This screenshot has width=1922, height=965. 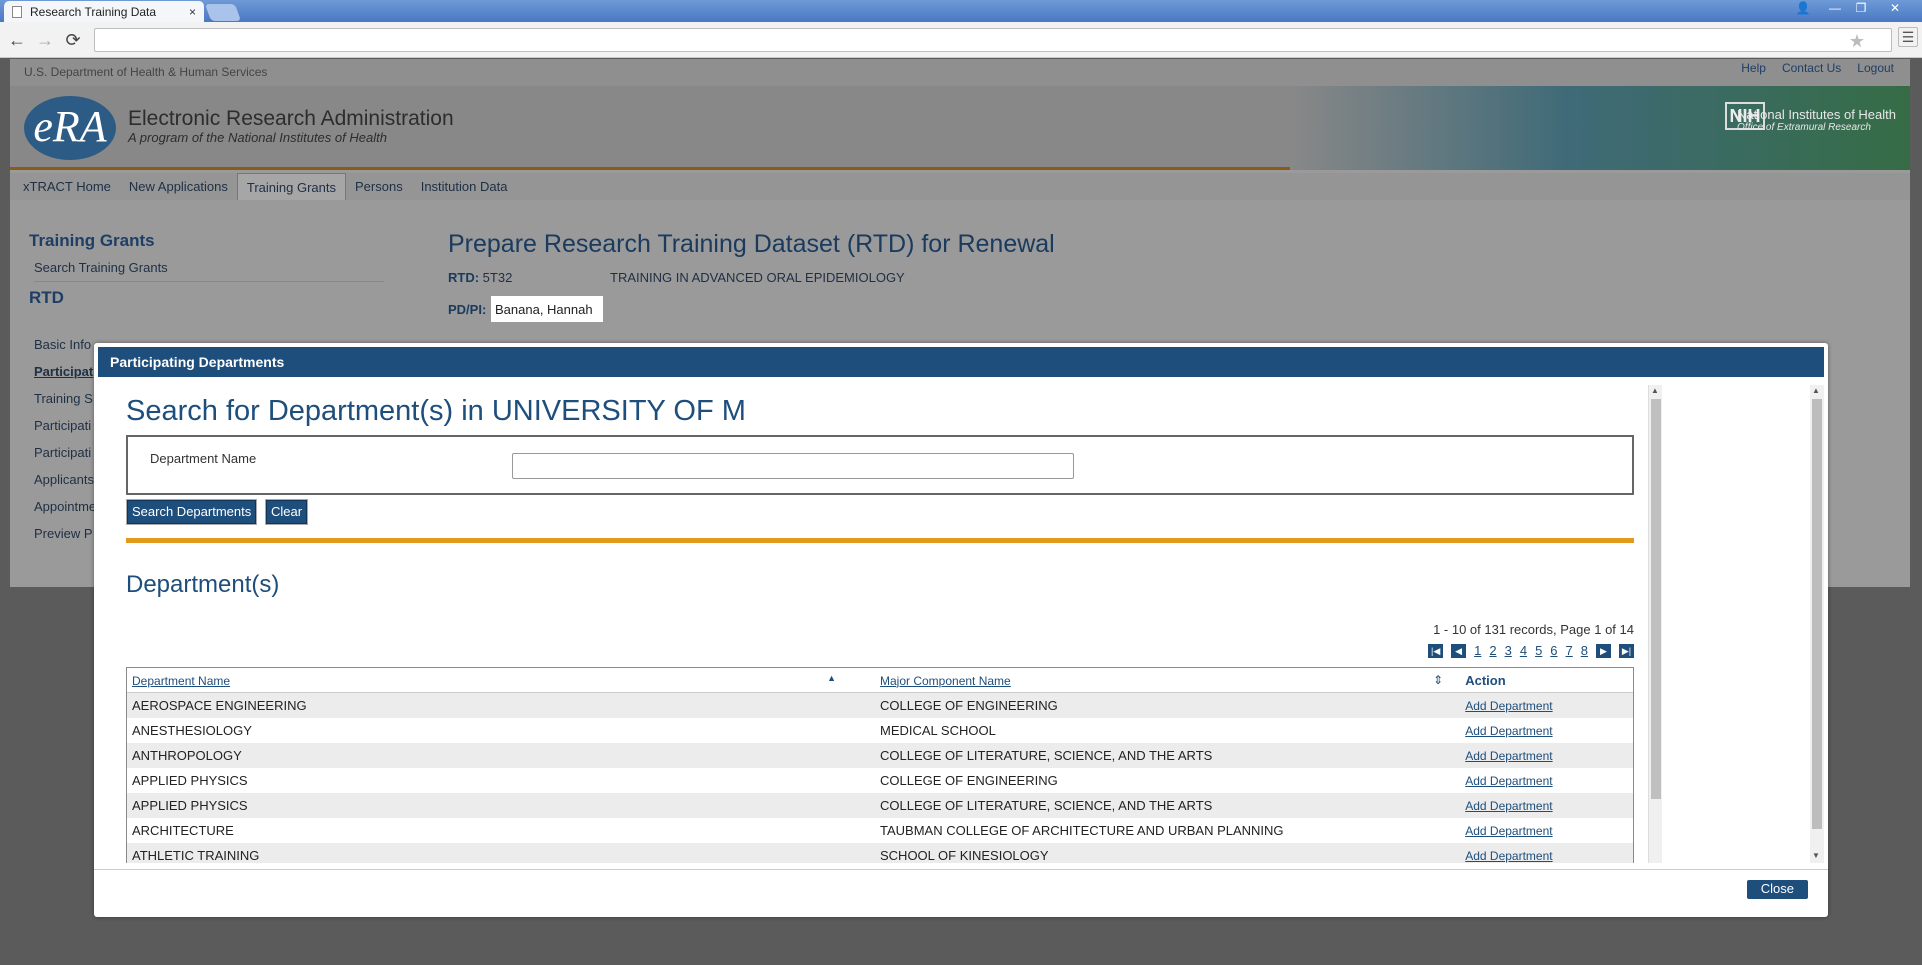 What do you see at coordinates (1835, 9) in the screenshot?
I see `minimize-icon: —` at bounding box center [1835, 9].